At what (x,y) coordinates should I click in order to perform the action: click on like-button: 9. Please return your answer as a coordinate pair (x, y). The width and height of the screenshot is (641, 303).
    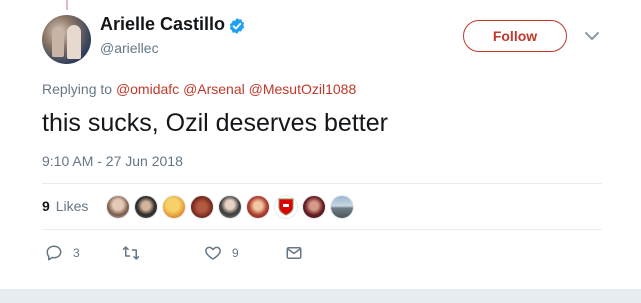
    Looking at the image, I should click on (221, 253).